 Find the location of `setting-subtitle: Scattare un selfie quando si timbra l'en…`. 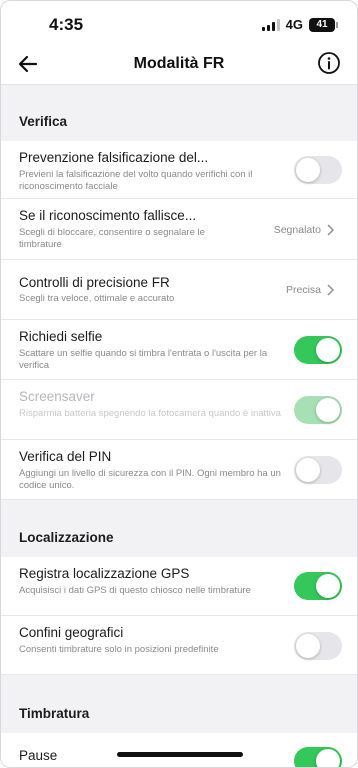

setting-subtitle: Scattare un selfie quando si timbra l'en… is located at coordinates (143, 359).